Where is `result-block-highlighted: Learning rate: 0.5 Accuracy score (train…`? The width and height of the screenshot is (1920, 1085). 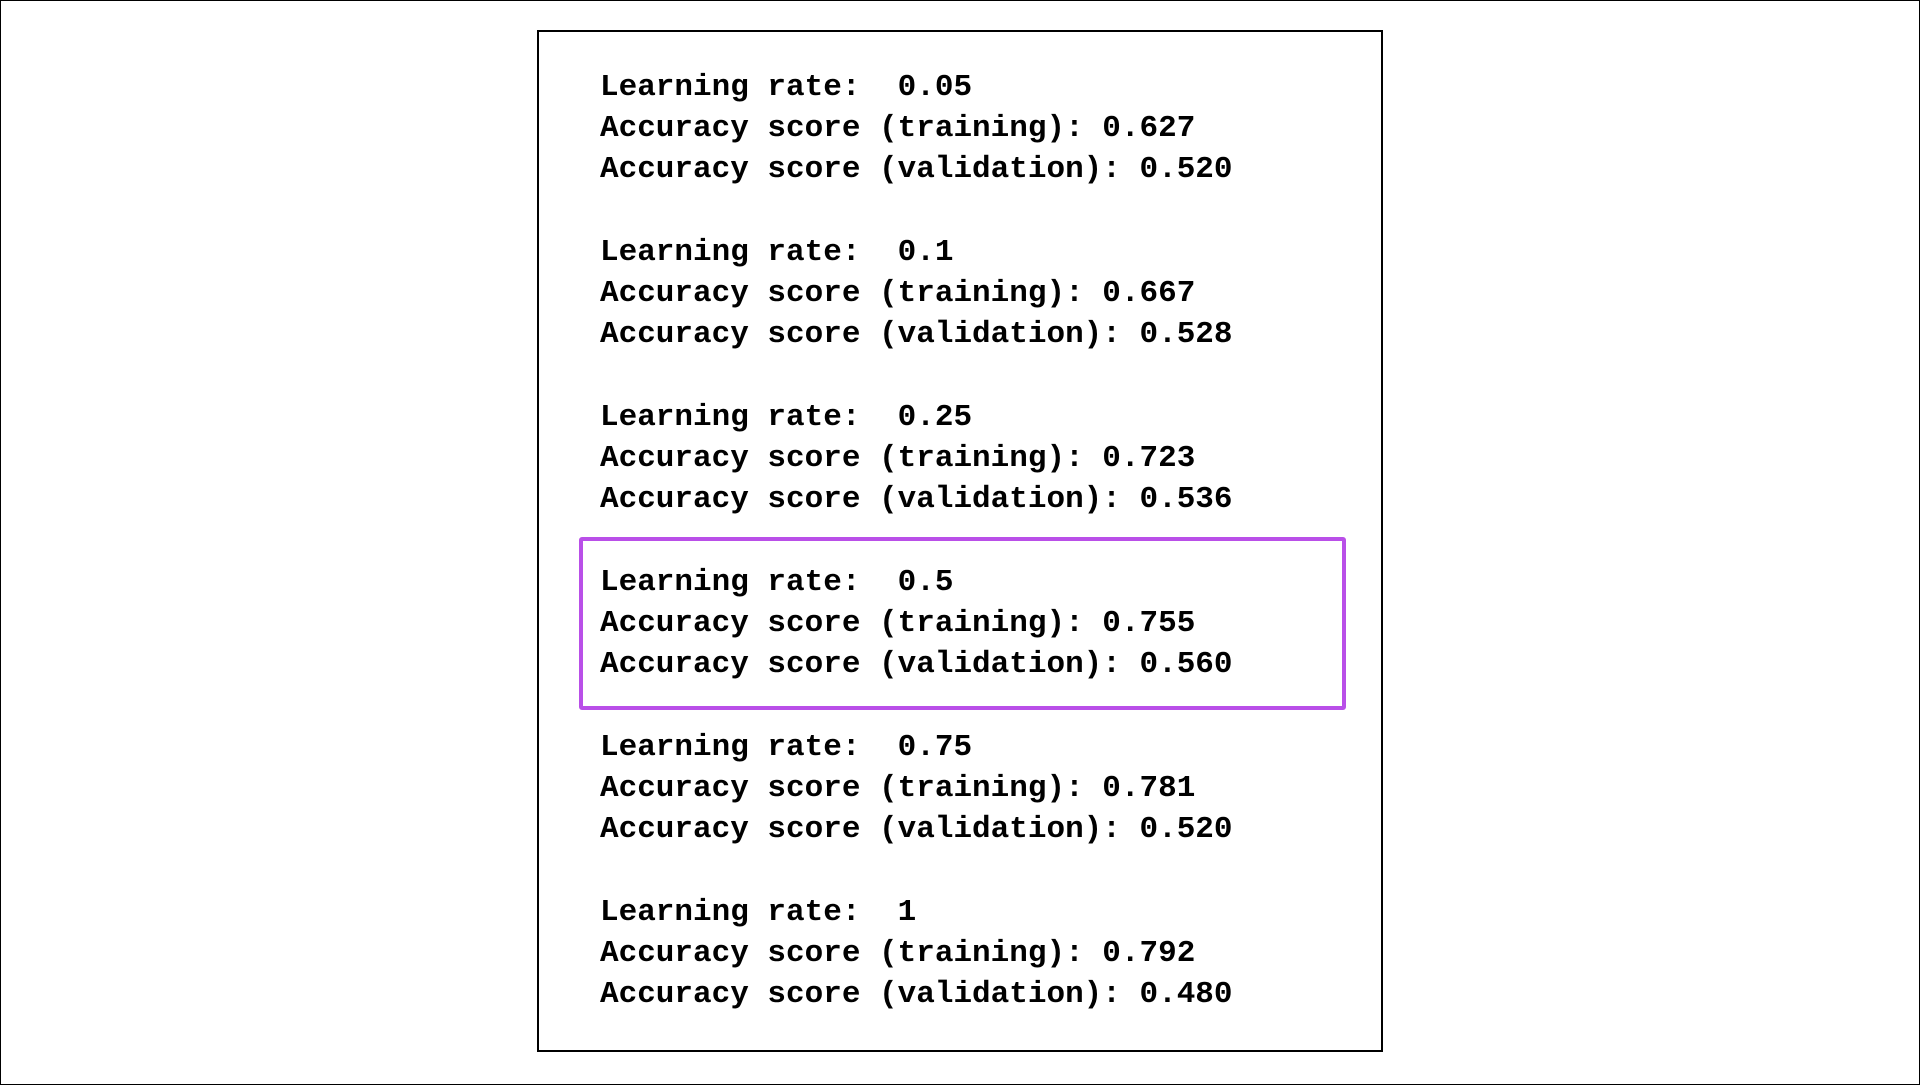 result-block-highlighted: Learning rate: 0.5 Accuracy score (train… is located at coordinates (980, 623).